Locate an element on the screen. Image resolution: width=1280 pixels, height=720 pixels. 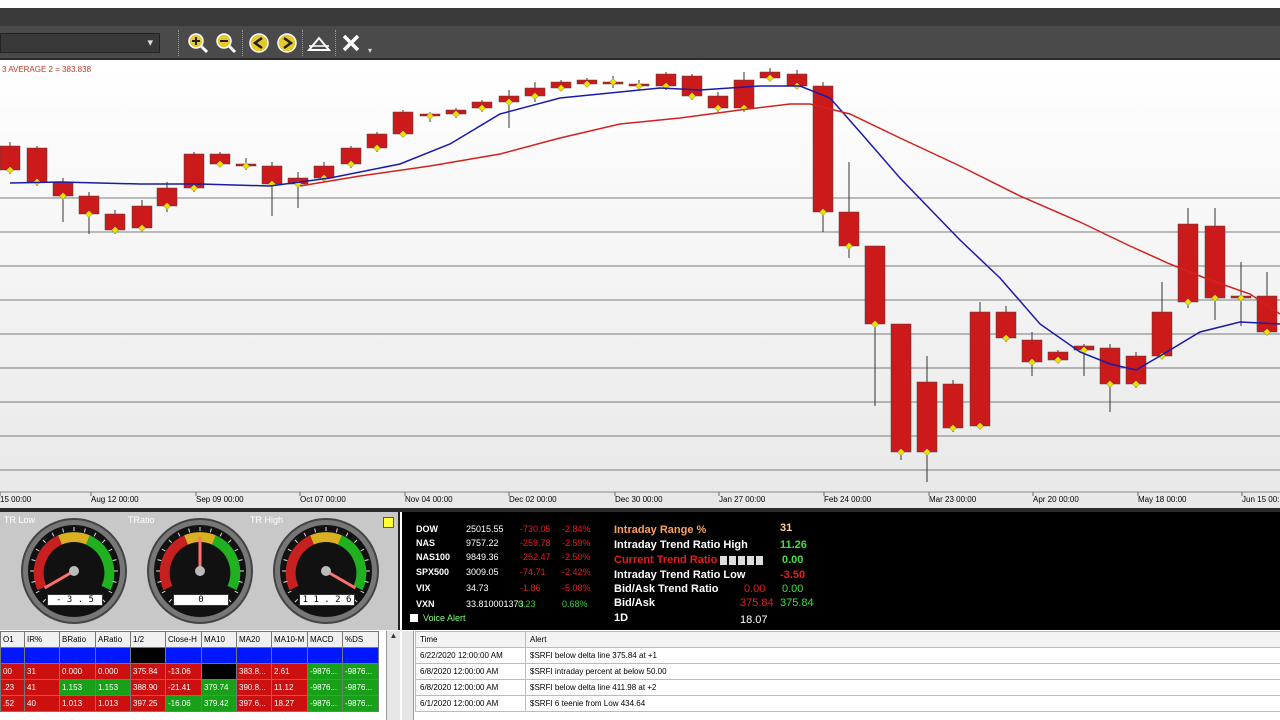
zoom-in-button is located at coordinates (198, 43).